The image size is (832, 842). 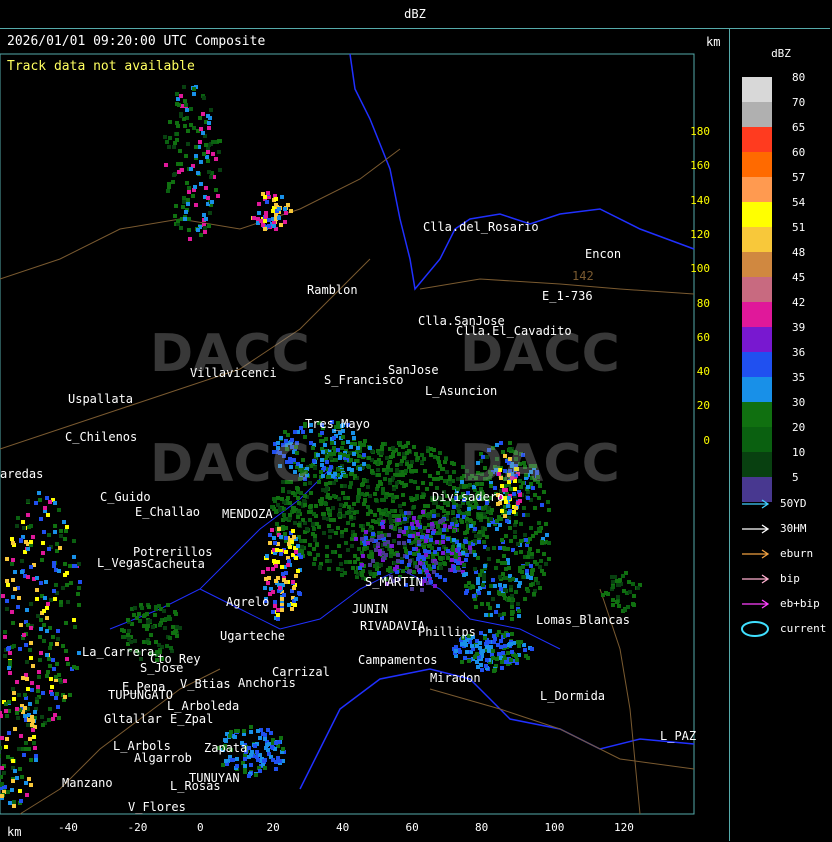 What do you see at coordinates (703, 372) in the screenshot?
I see `y-tick-label: 40` at bounding box center [703, 372].